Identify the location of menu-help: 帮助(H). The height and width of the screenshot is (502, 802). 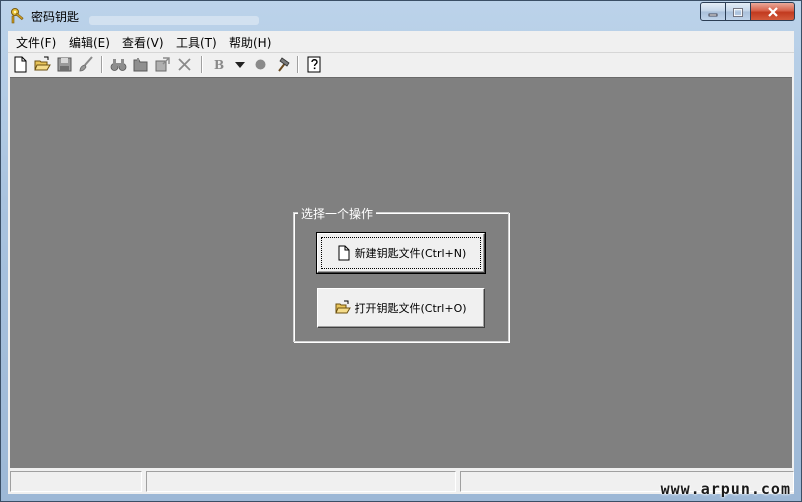
(250, 42).